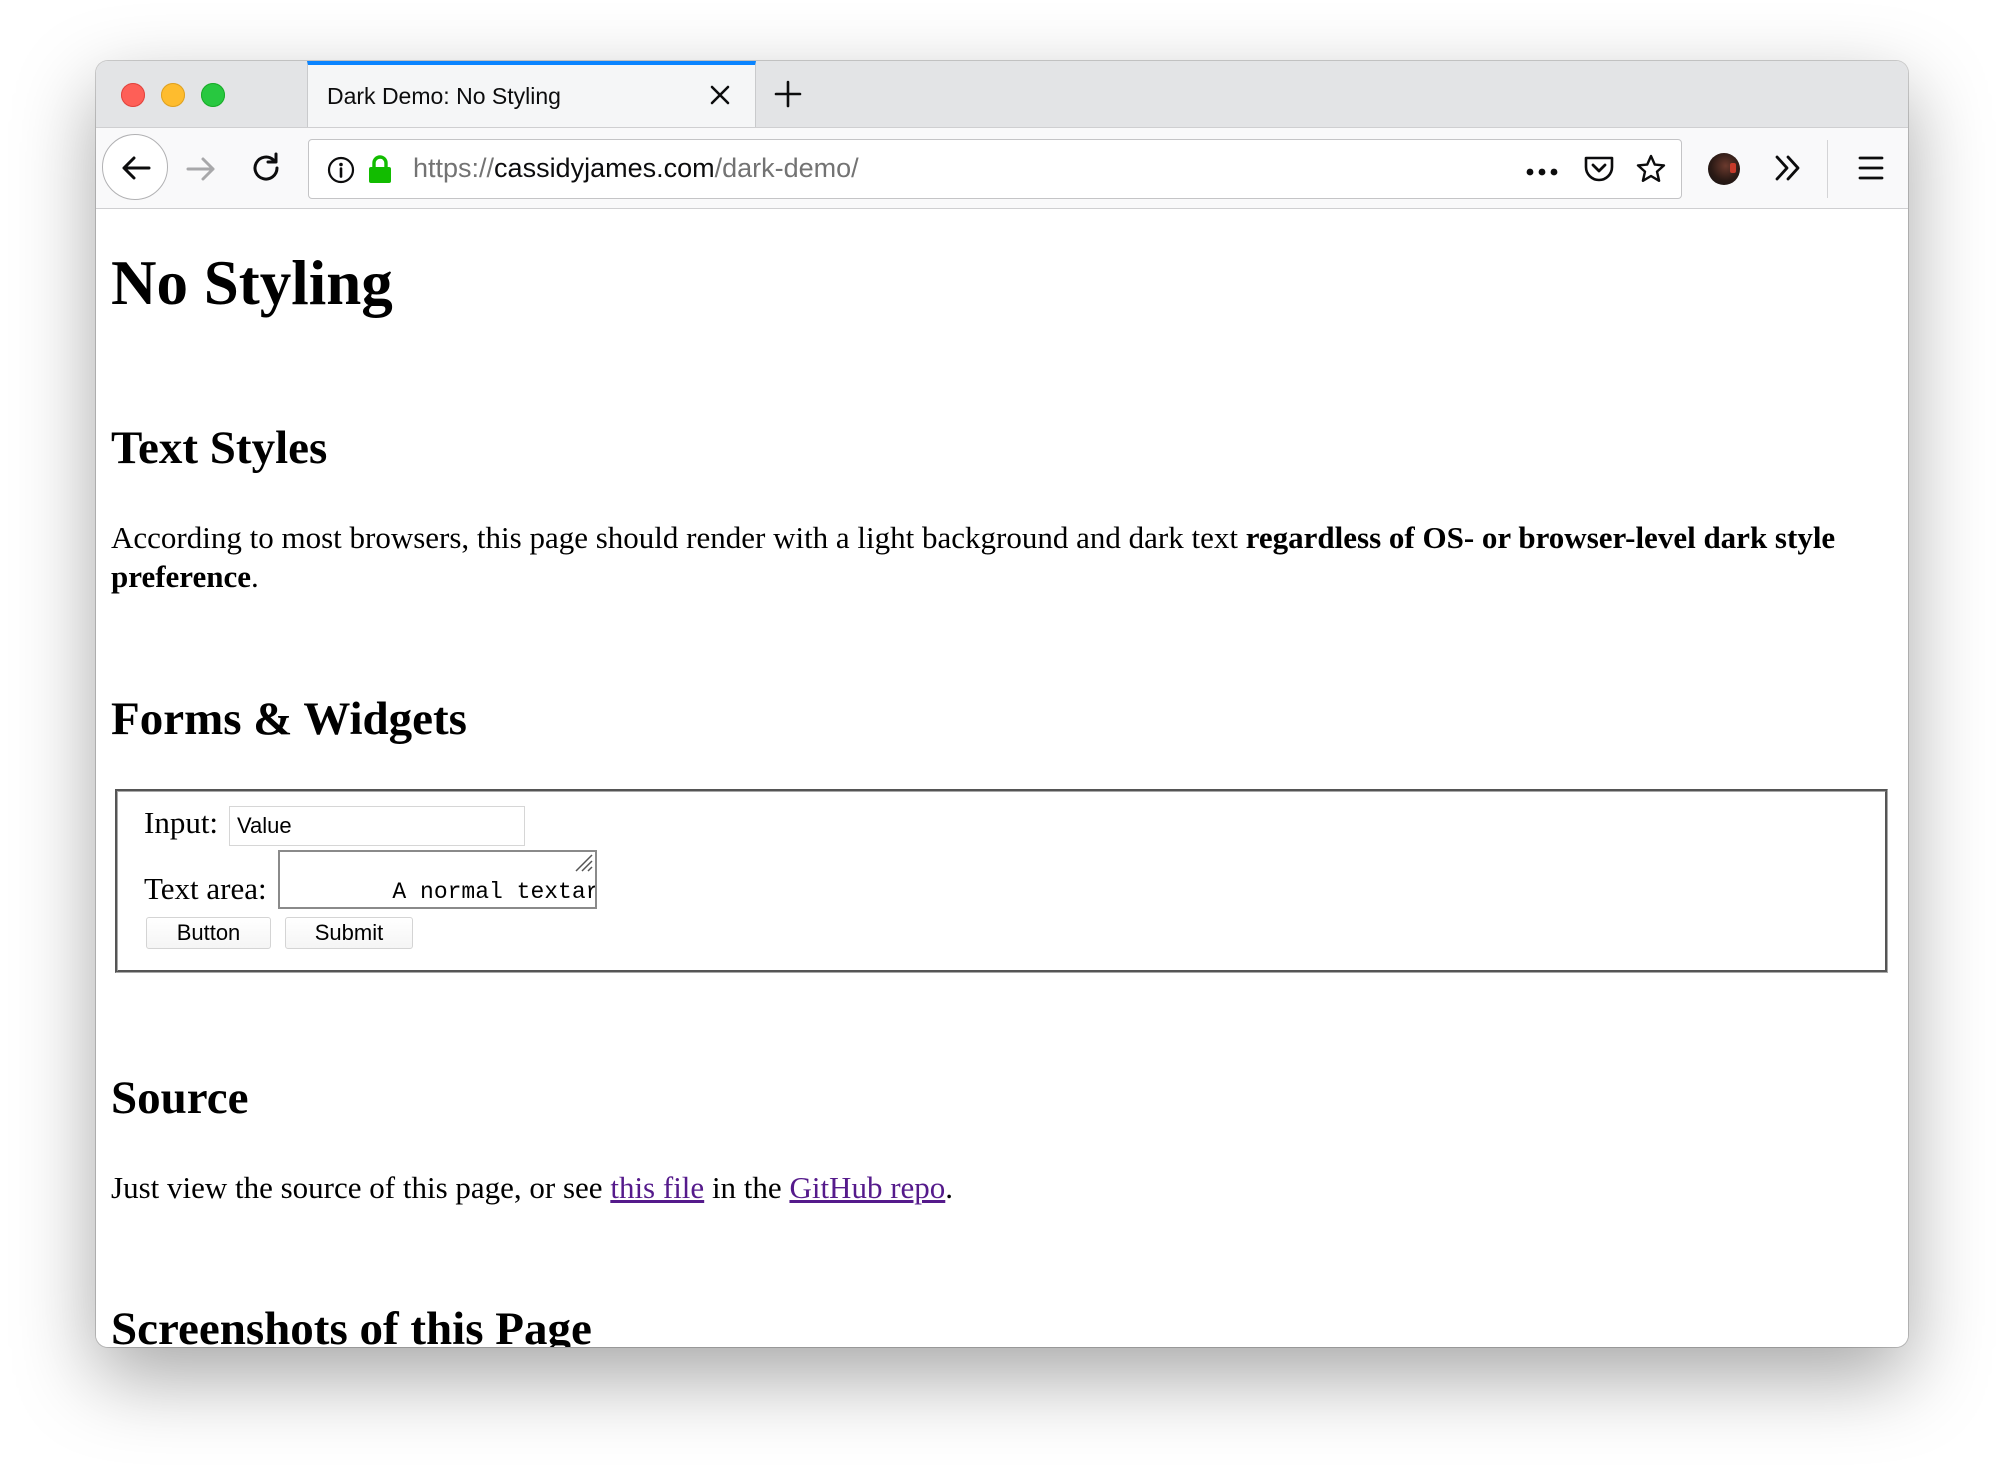 This screenshot has height=1482, width=2004. I want to click on this-file-link: this file, so click(657, 1187).